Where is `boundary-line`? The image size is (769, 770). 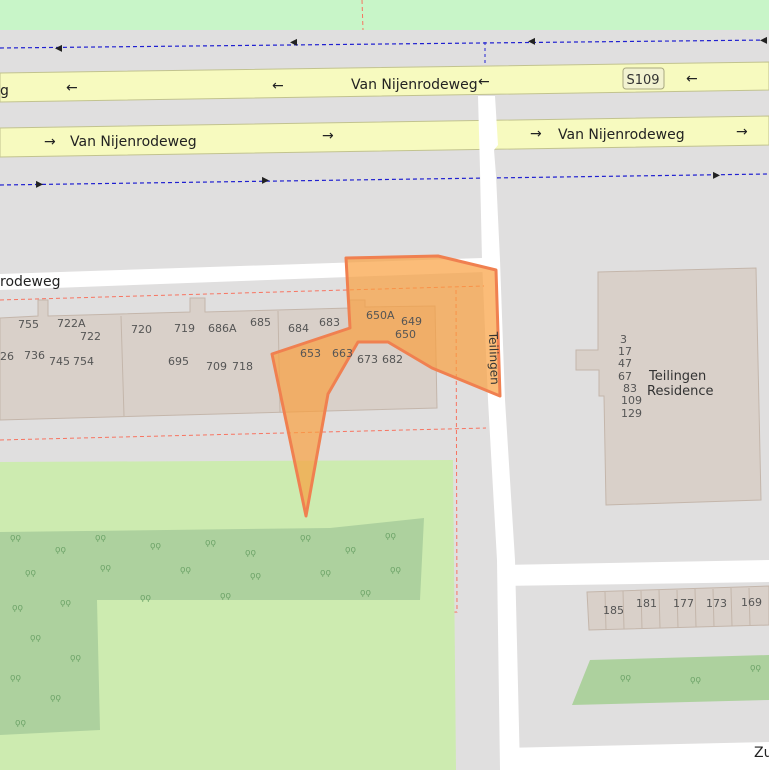
boundary-line is located at coordinates (243, 434).